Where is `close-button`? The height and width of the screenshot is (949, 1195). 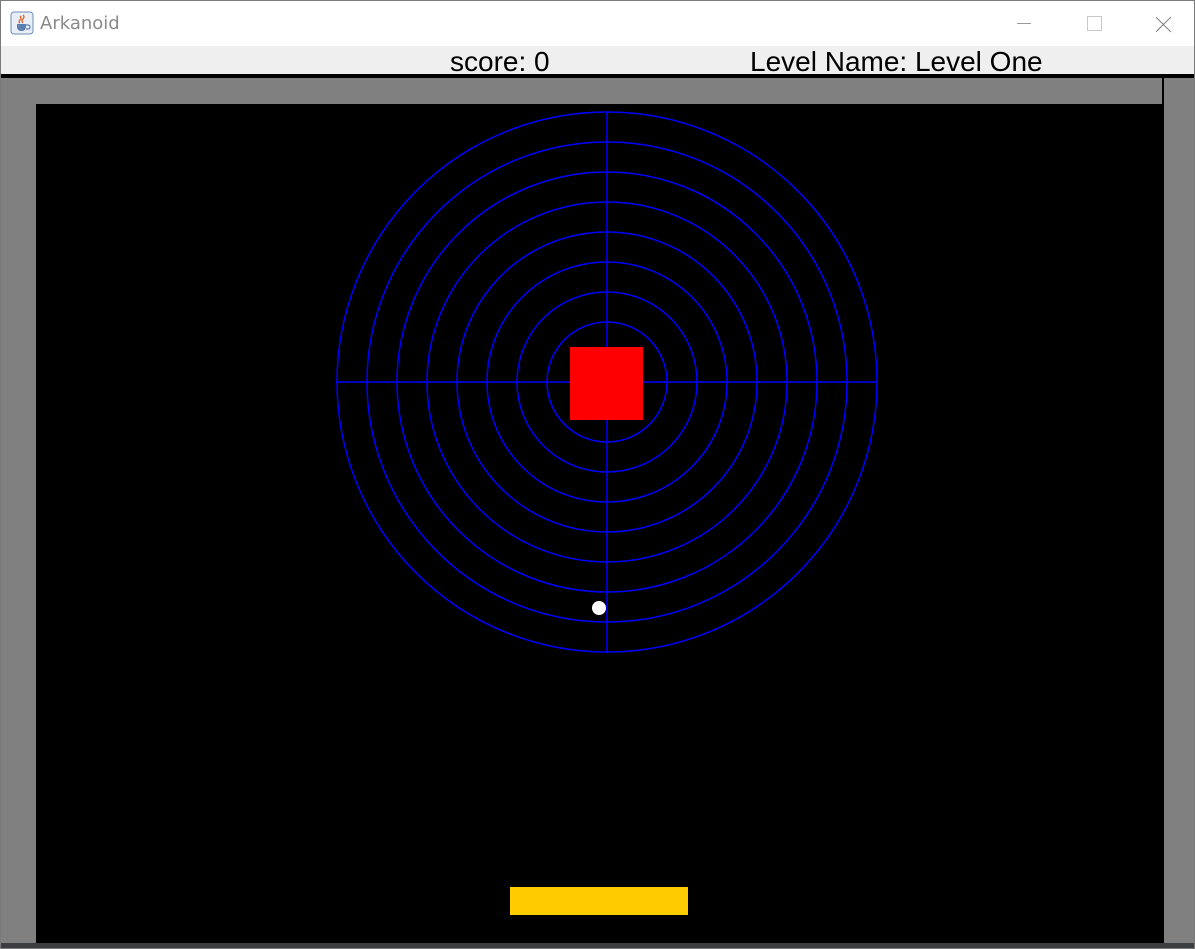
close-button is located at coordinates (1164, 23).